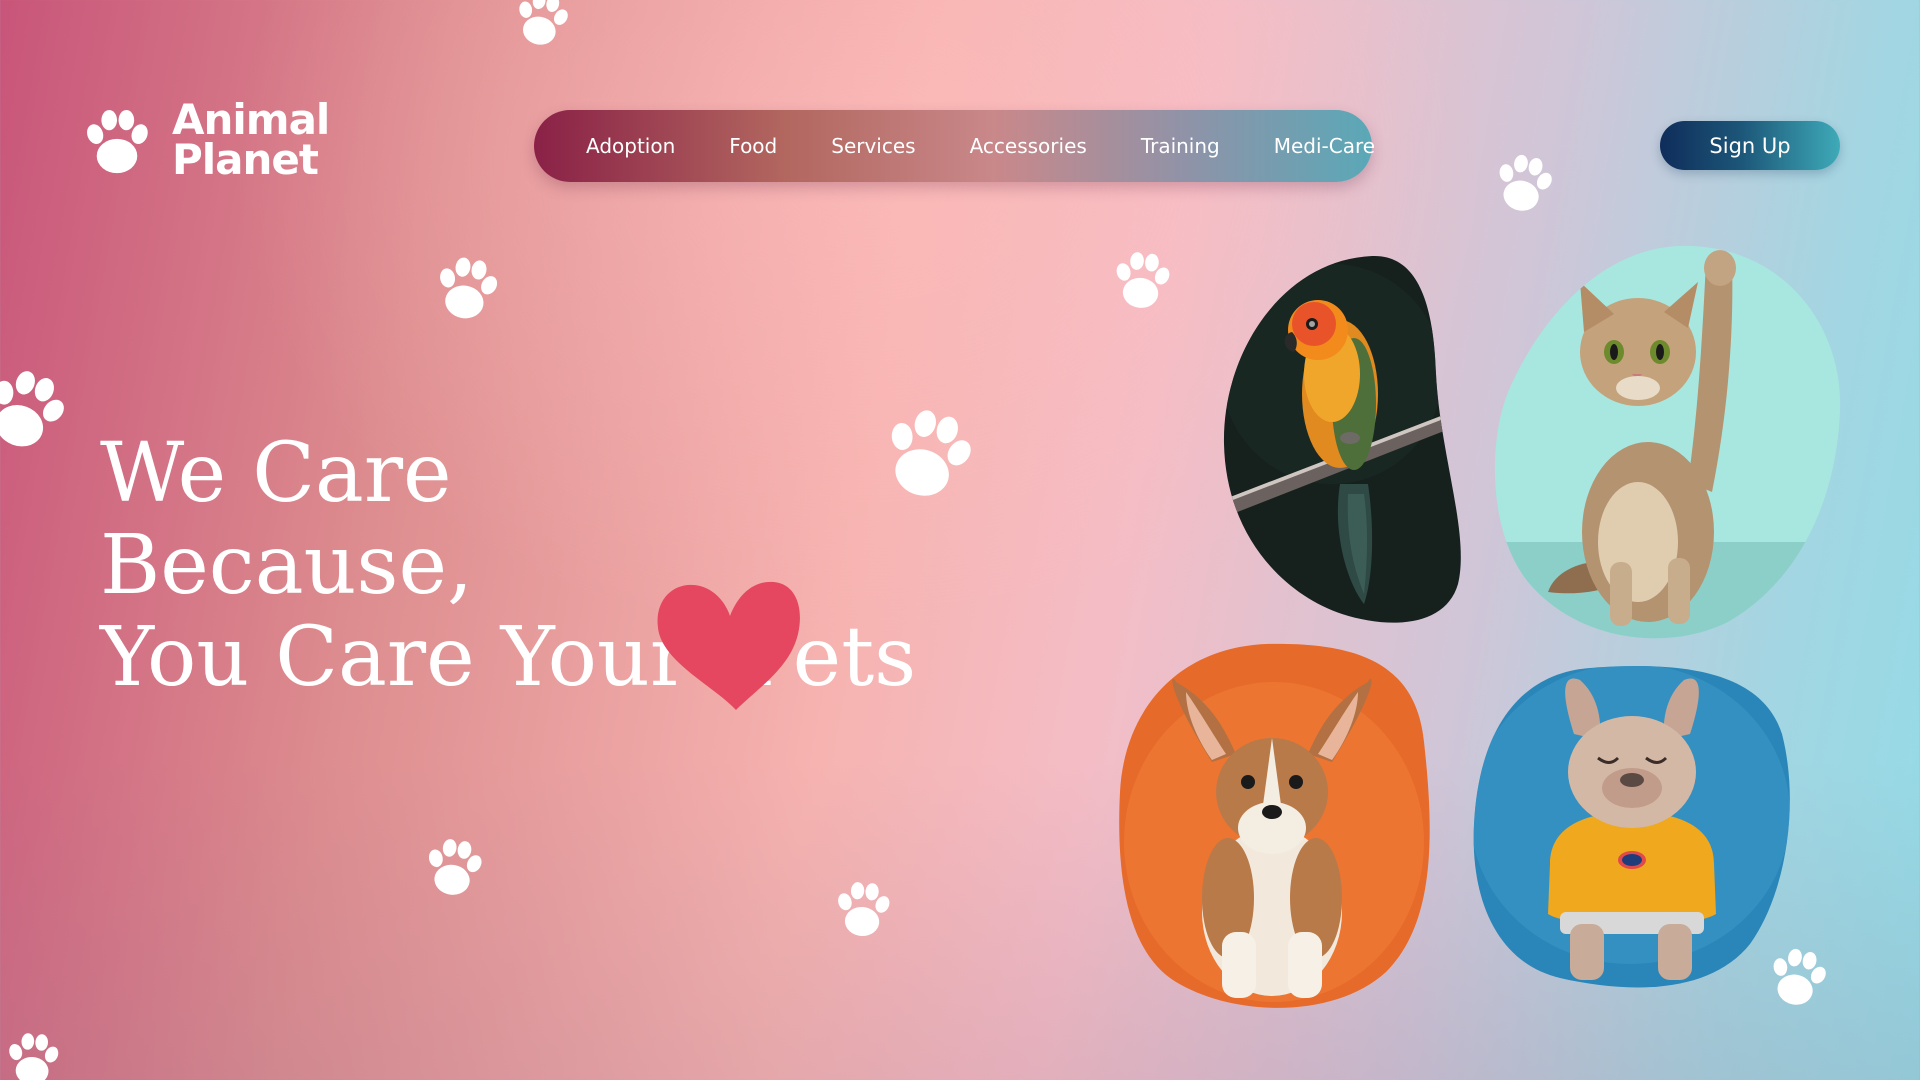 The image size is (1920, 1080). What do you see at coordinates (1631, 826) in the screenshot?
I see `pet-photo-bulldog` at bounding box center [1631, 826].